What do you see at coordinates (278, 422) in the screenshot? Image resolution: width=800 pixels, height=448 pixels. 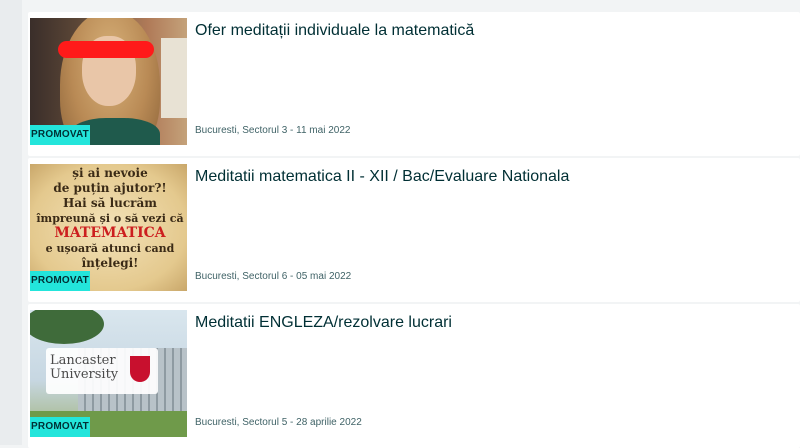 I see `listing-location-date: Bucuresti, Sectorul 5 - 28 aprilie 2022` at bounding box center [278, 422].